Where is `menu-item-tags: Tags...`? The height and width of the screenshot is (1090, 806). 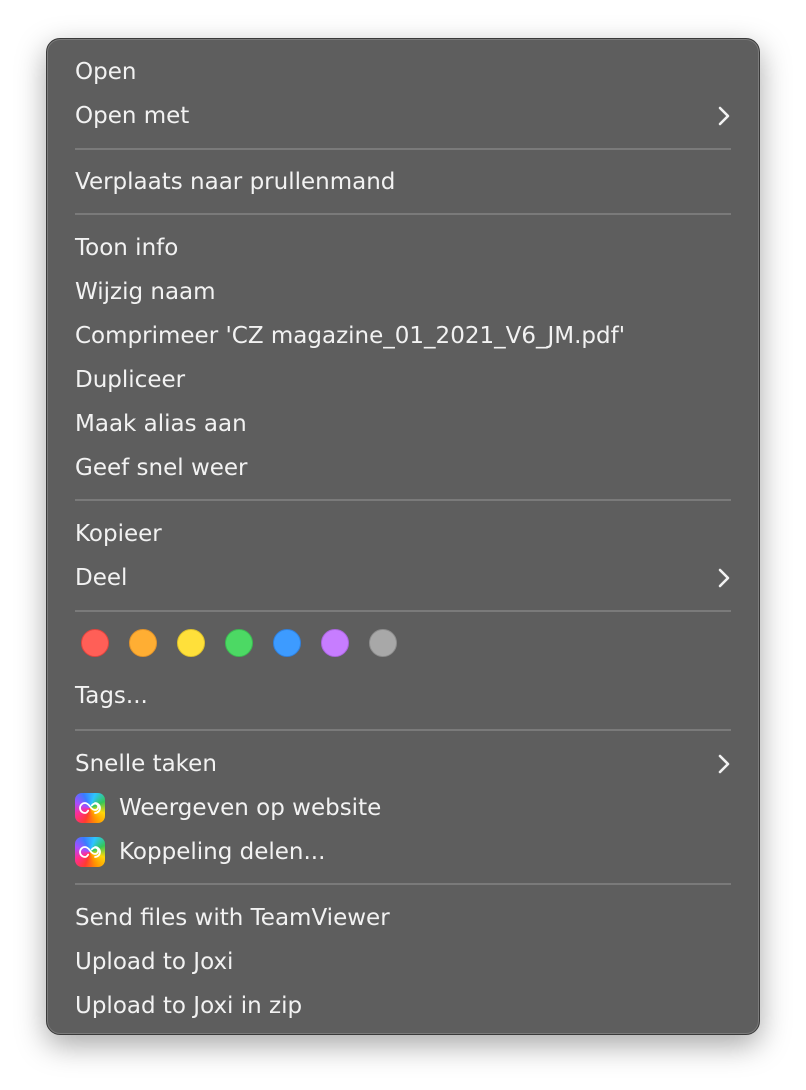 menu-item-tags: Tags... is located at coordinates (403, 696).